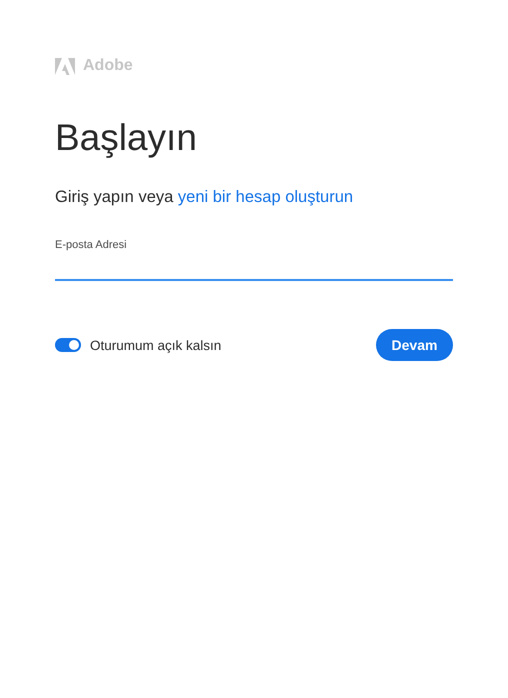  I want to click on subtitle: Giriş yapın veya yeni bir hesap oluşturun, so click(204, 197).